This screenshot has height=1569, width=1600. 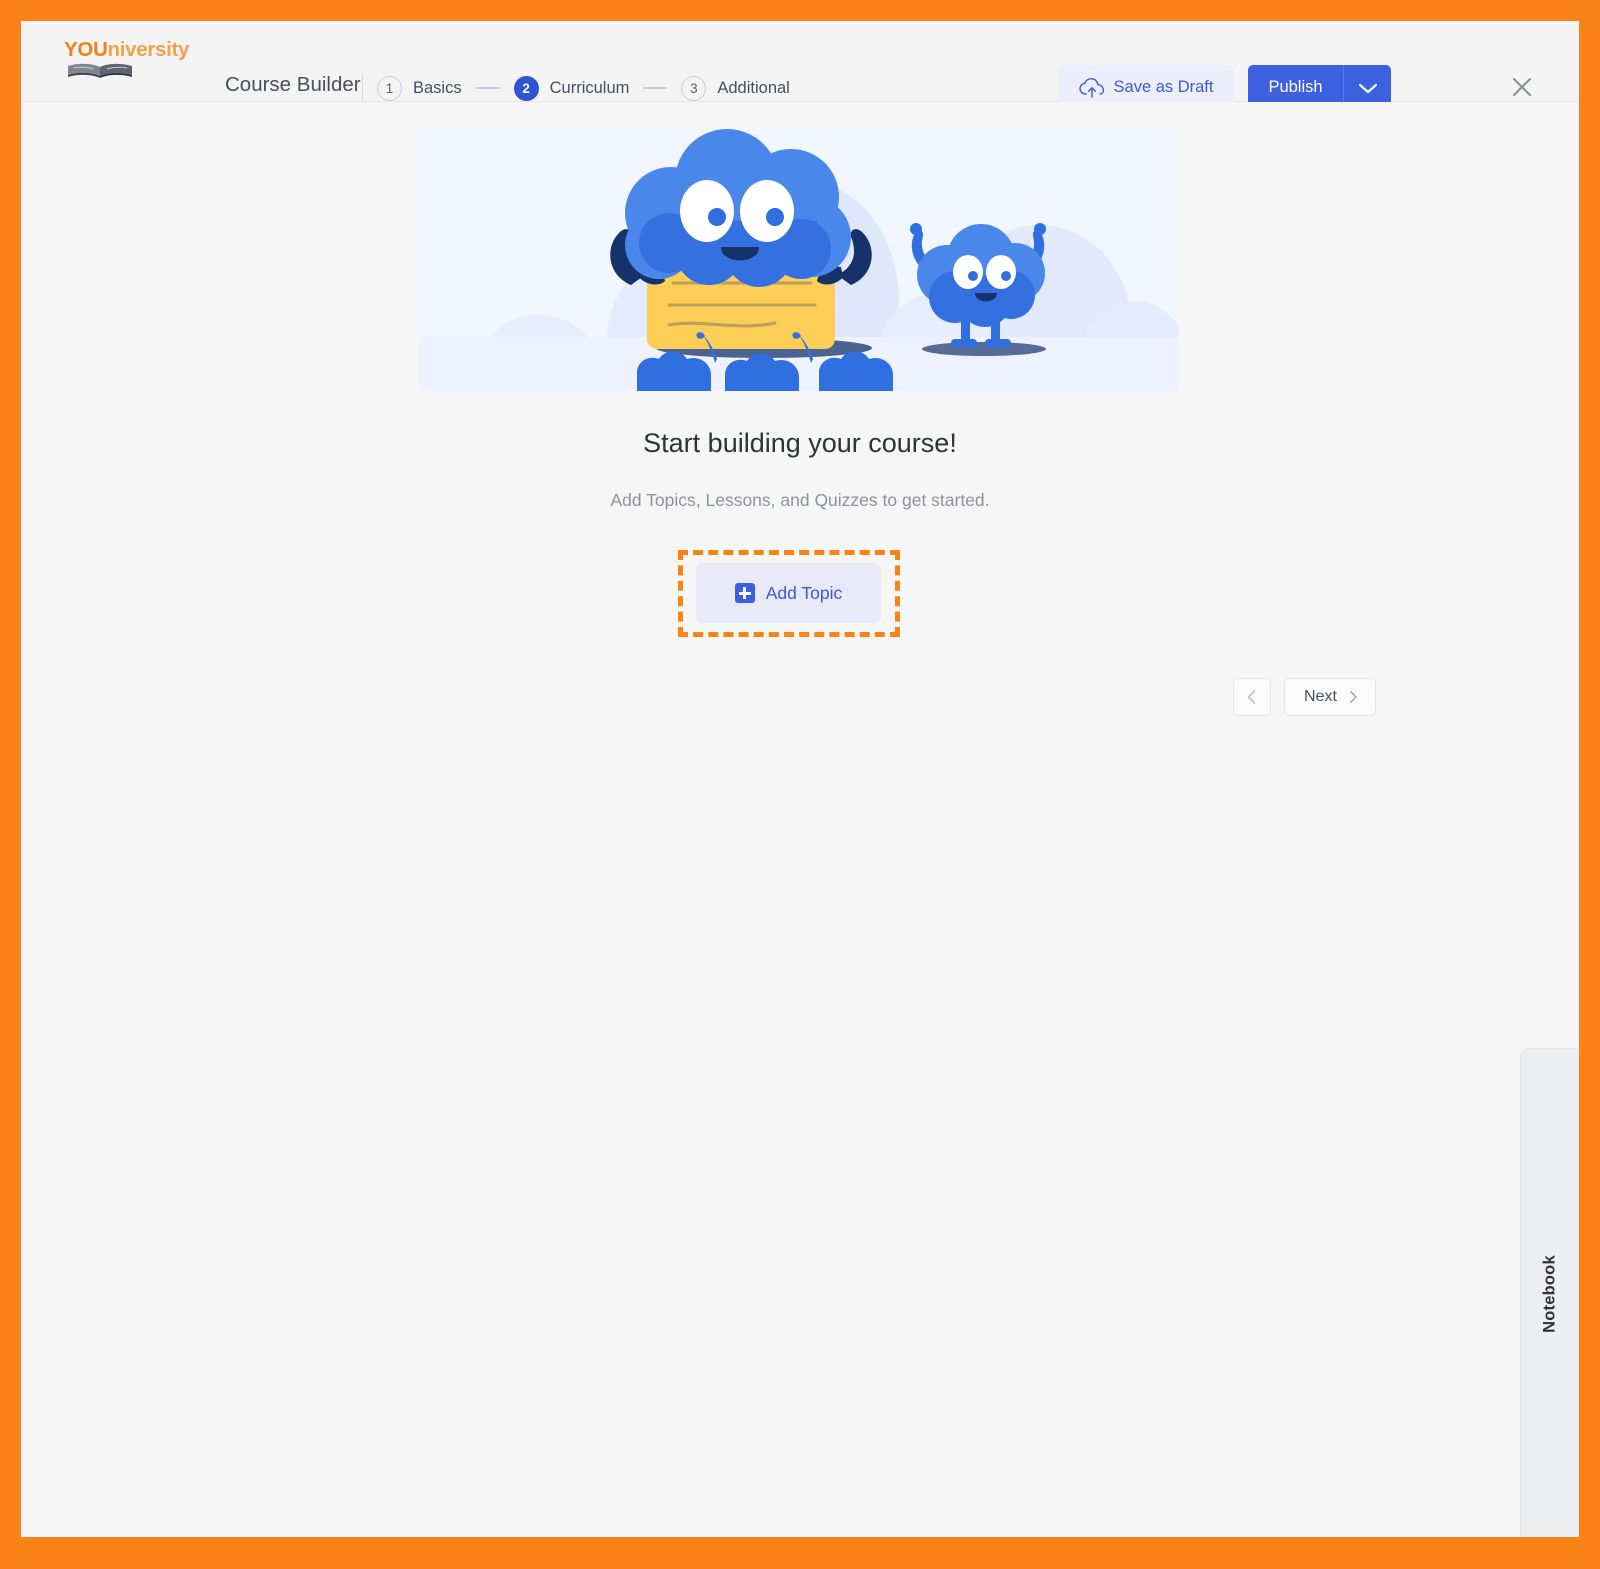 I want to click on plus-icon, so click(x=744, y=593).